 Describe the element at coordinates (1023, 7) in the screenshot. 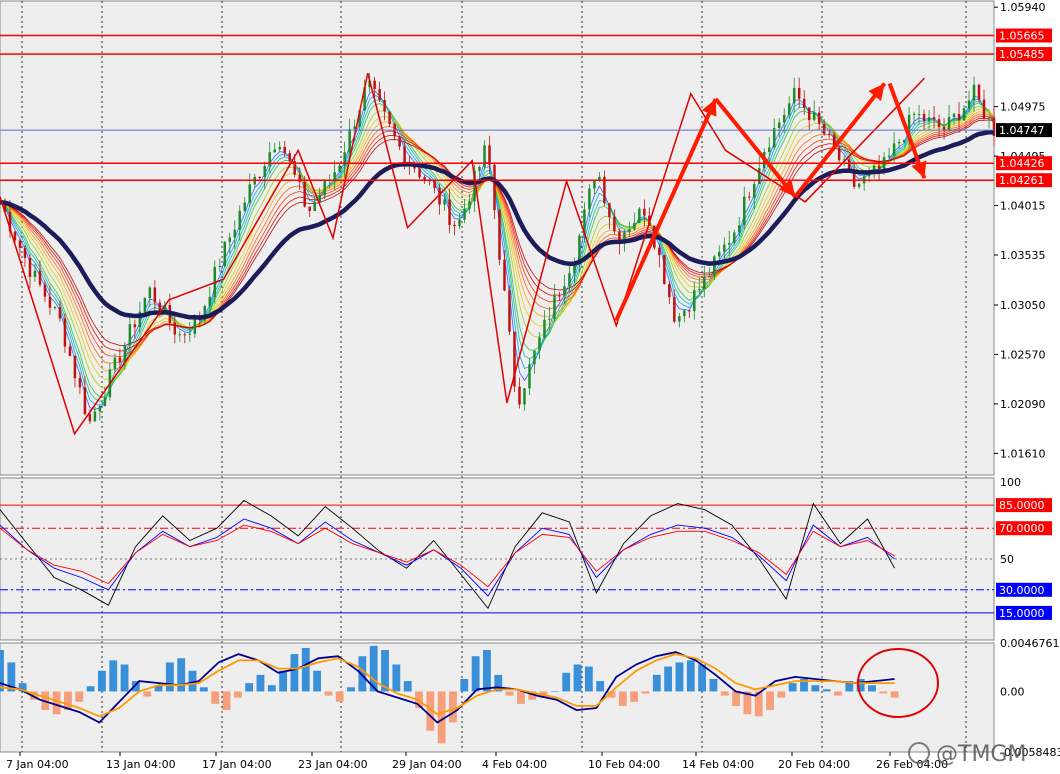

I see `price-tick-label: 1.05940` at that location.